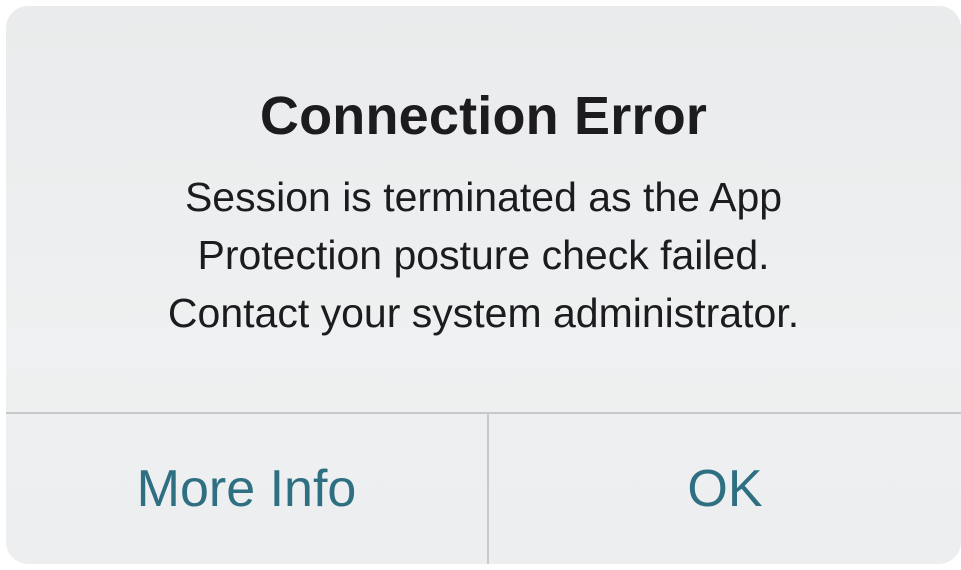 The width and height of the screenshot is (961, 570). I want to click on alert-message-line: Contact your system administrator., so click(483, 313).